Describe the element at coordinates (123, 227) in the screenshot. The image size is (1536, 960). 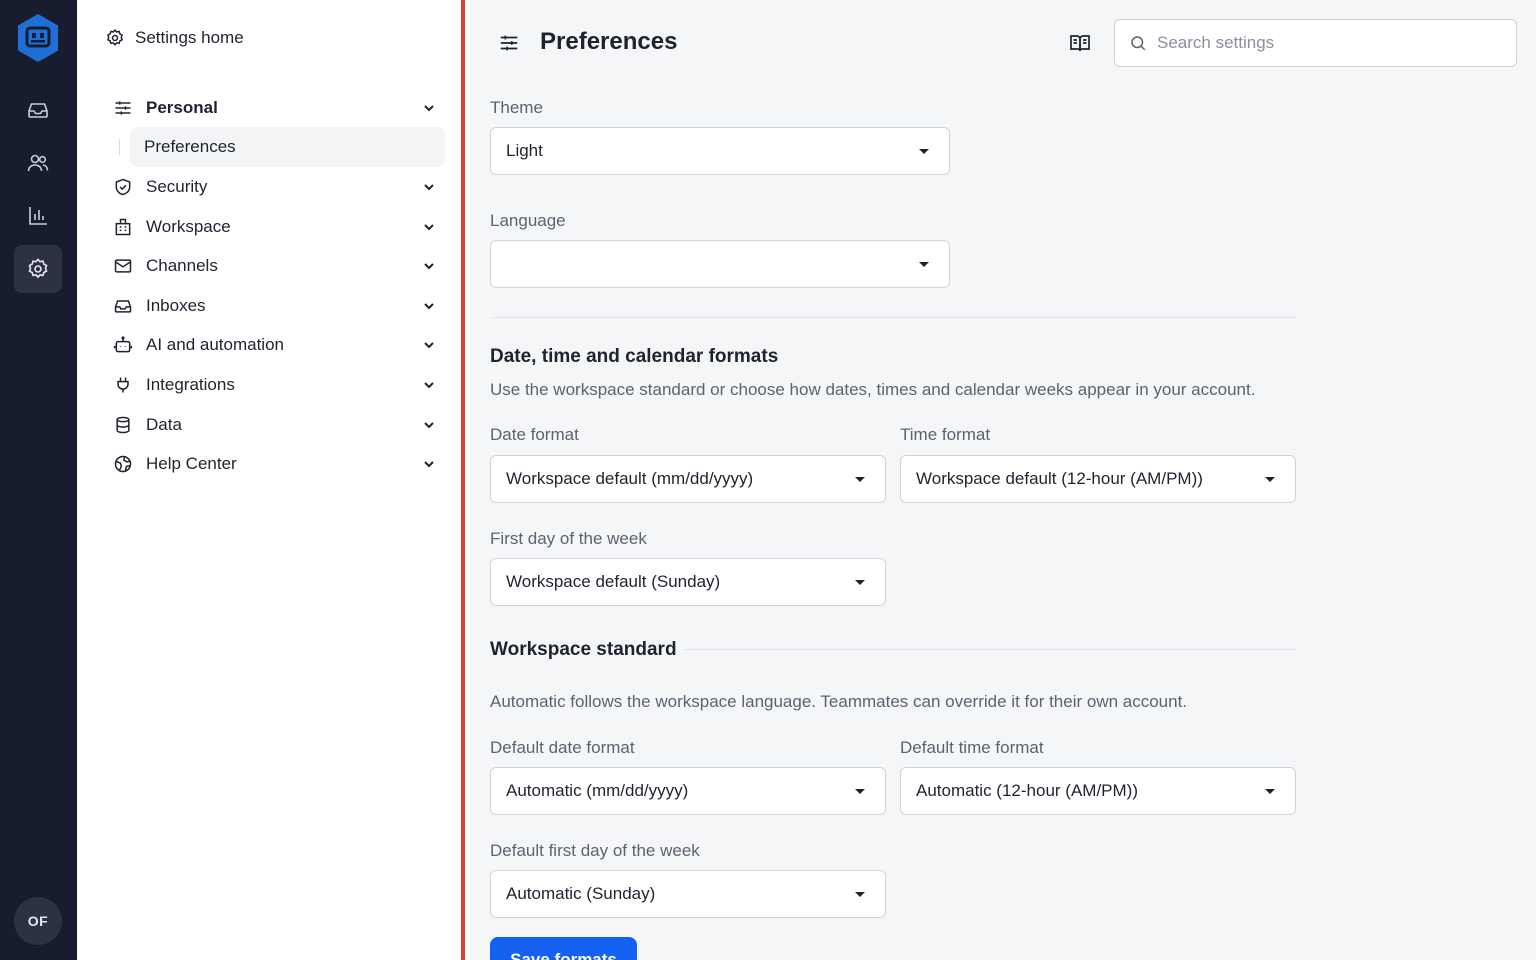
I see `building-icon` at that location.